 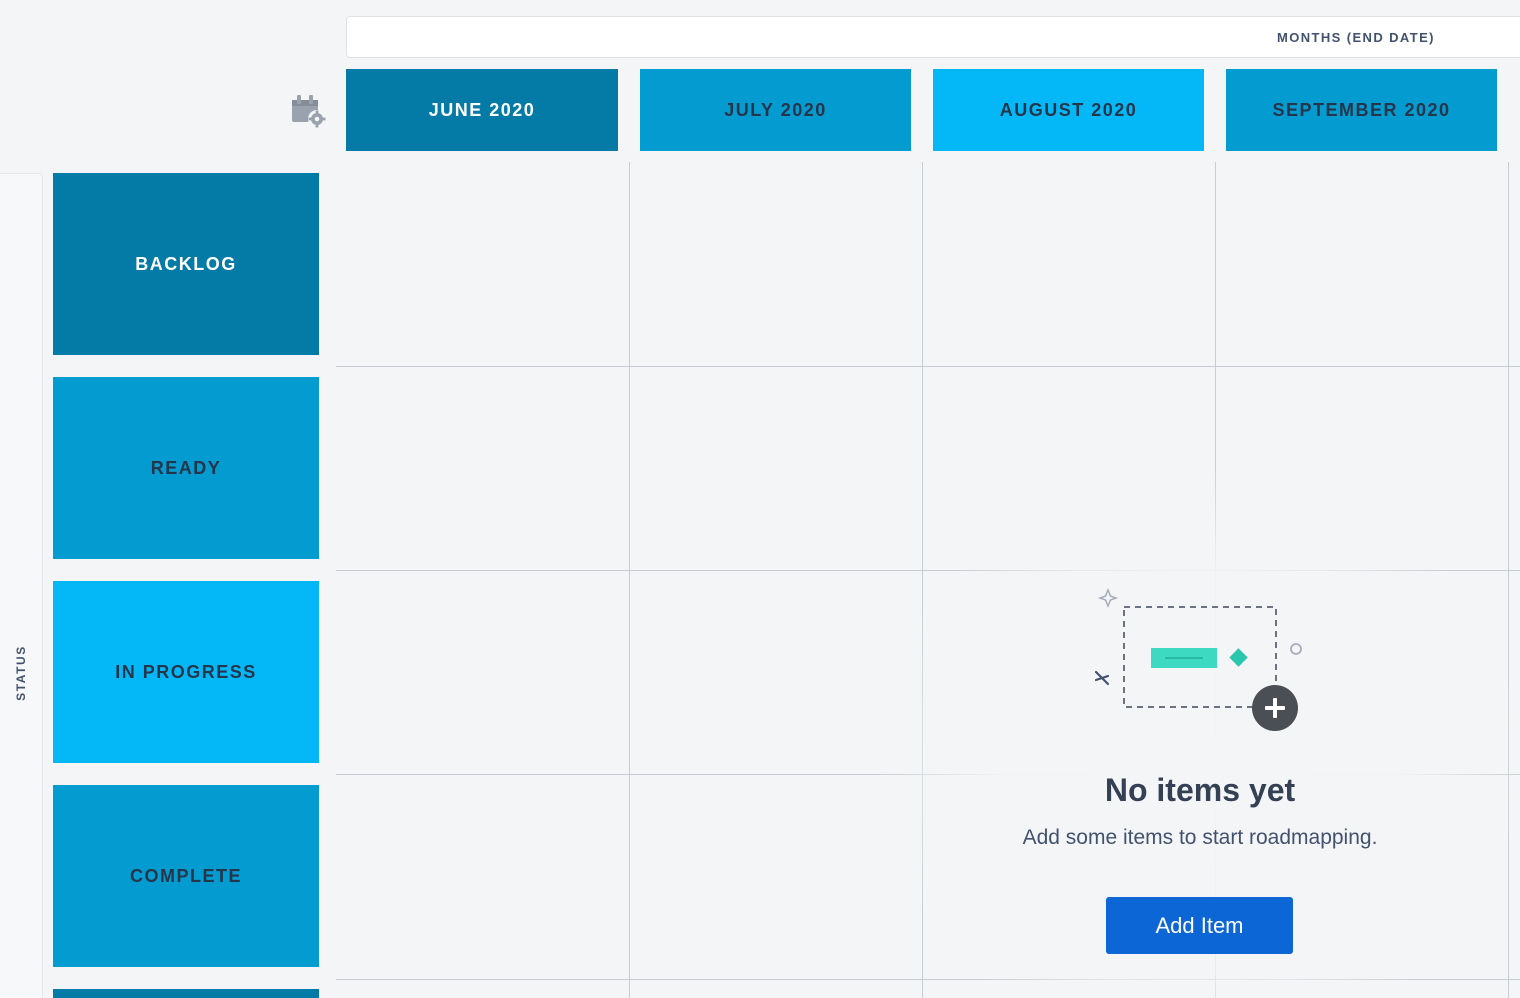 What do you see at coordinates (186, 264) in the screenshot?
I see `row-header-backlog: BACKLOG` at bounding box center [186, 264].